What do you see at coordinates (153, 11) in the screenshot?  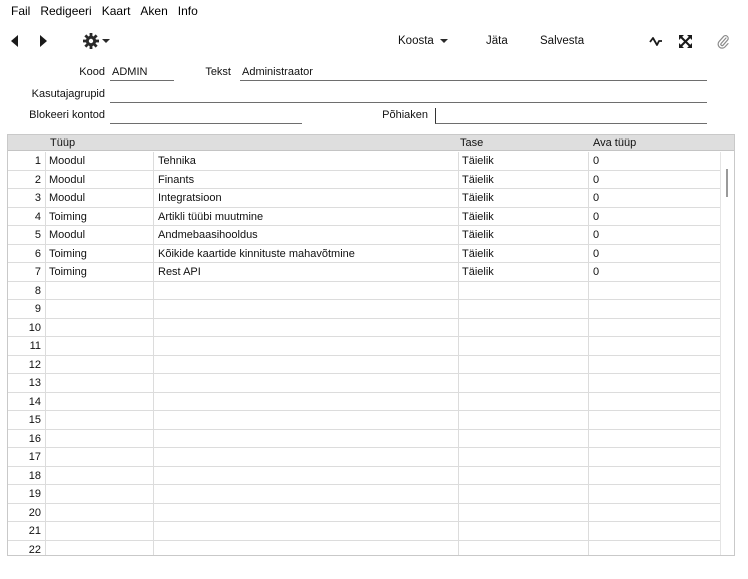 I see `menu-aken: Aken` at bounding box center [153, 11].